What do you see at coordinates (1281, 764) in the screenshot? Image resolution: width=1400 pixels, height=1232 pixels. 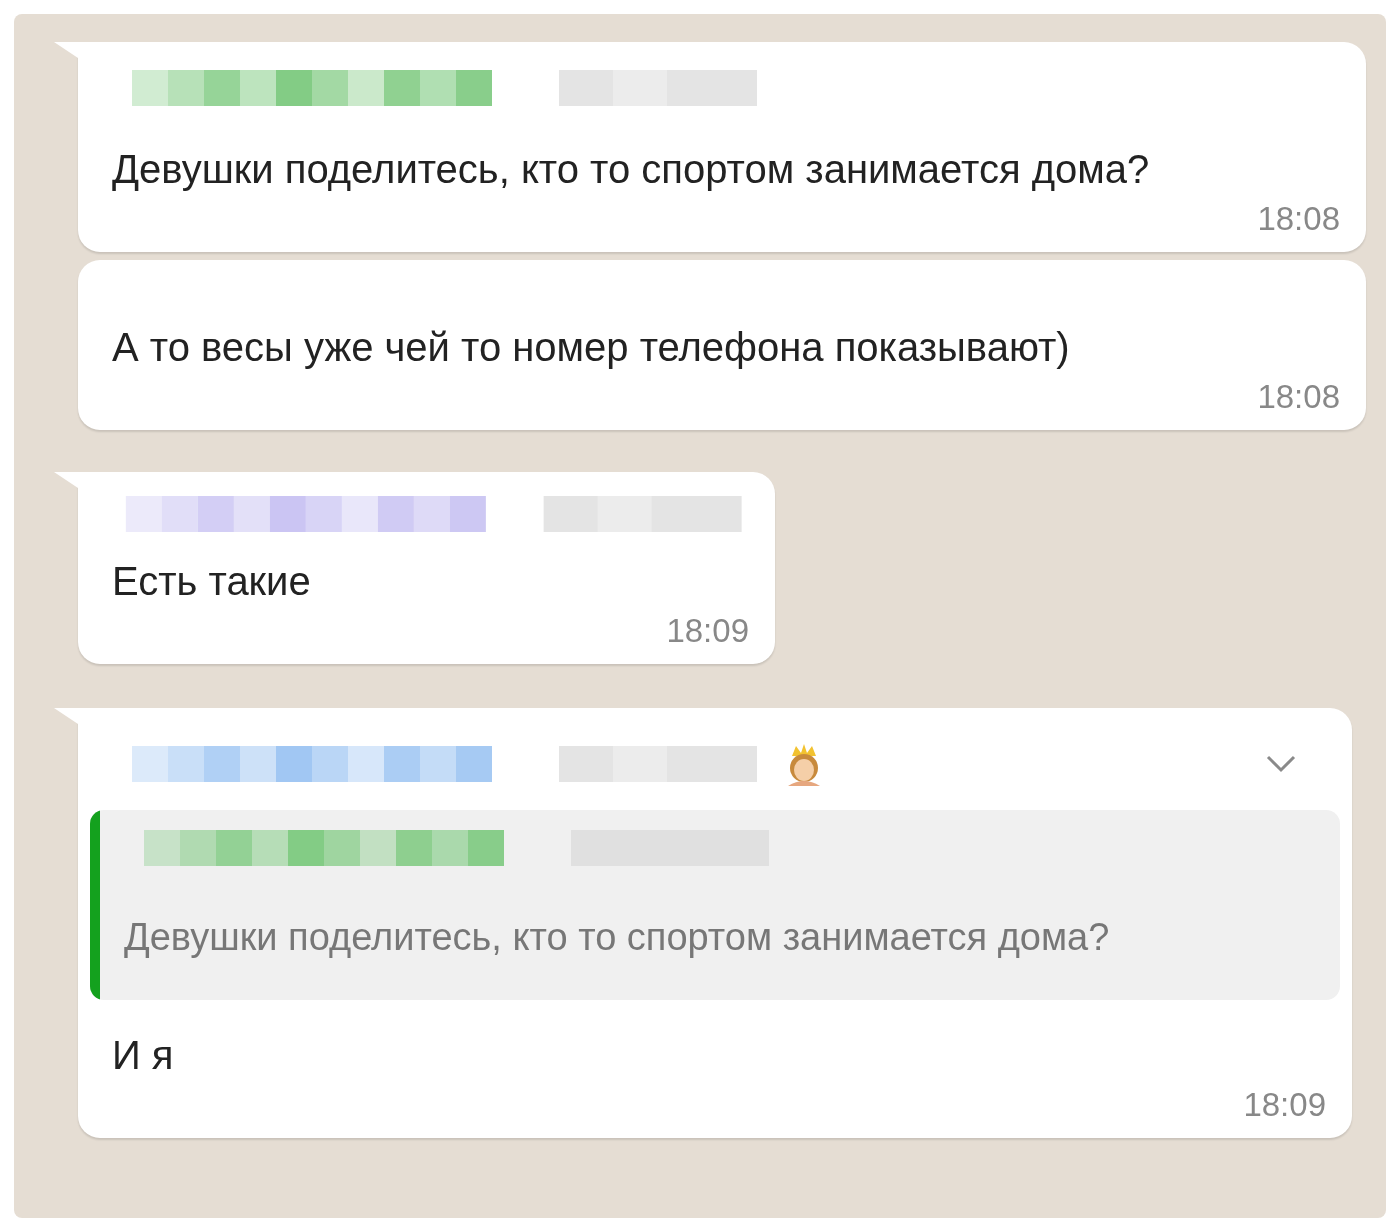 I see `chevron-down-icon` at bounding box center [1281, 764].